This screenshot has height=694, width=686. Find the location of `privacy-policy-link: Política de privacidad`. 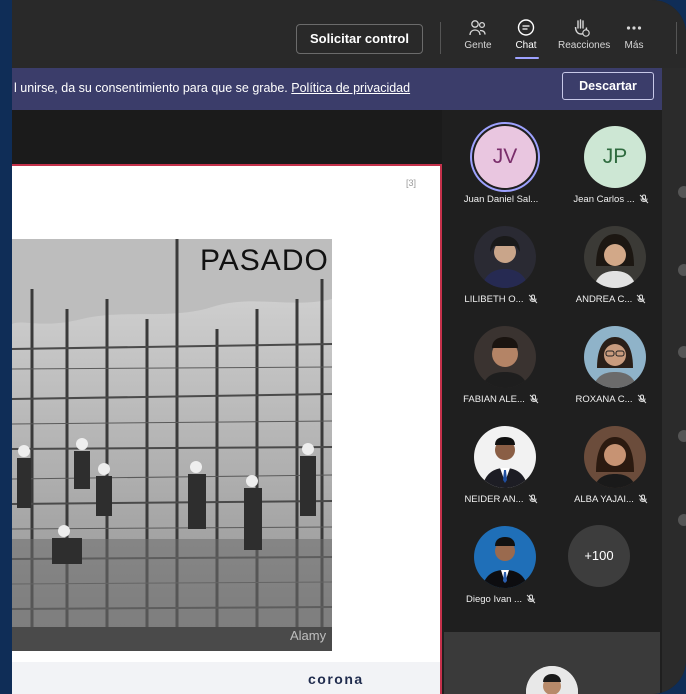

privacy-policy-link: Política de privacidad is located at coordinates (350, 88).